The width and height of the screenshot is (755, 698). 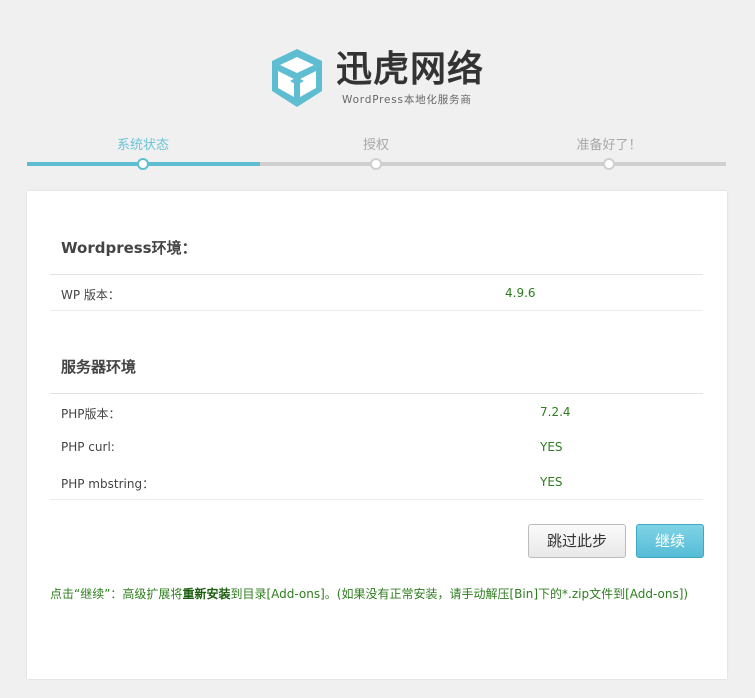 What do you see at coordinates (88, 447) in the screenshot?
I see `php-curl-label: PHP curl:` at bounding box center [88, 447].